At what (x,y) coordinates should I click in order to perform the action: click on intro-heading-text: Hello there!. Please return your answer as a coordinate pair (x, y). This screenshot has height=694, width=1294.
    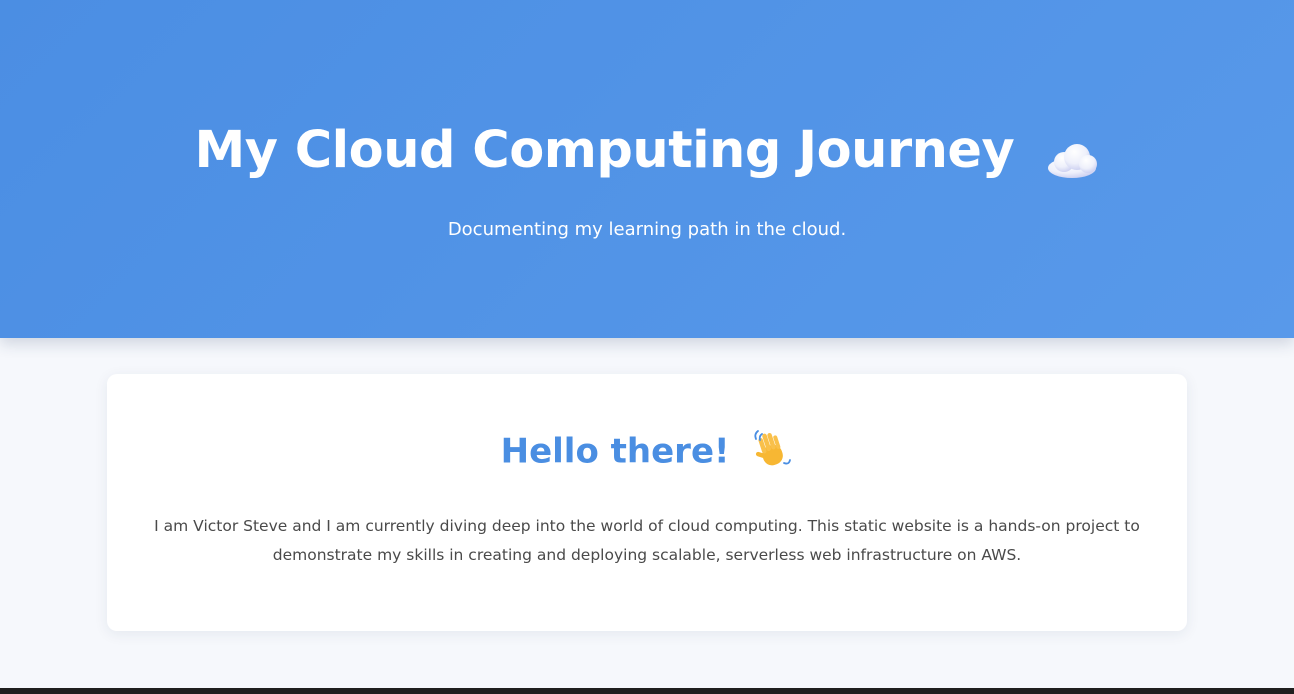
    Looking at the image, I should click on (615, 451).